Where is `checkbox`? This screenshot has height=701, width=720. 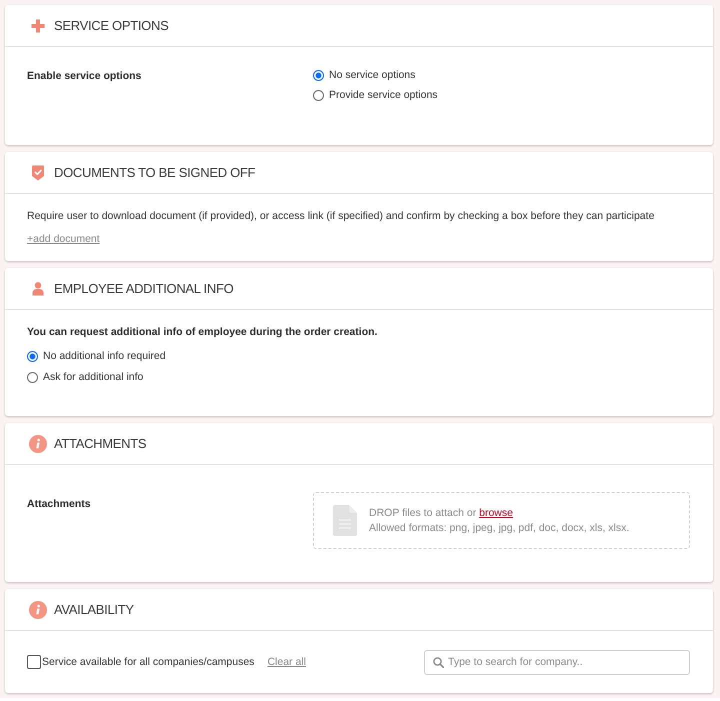
checkbox is located at coordinates (34, 662).